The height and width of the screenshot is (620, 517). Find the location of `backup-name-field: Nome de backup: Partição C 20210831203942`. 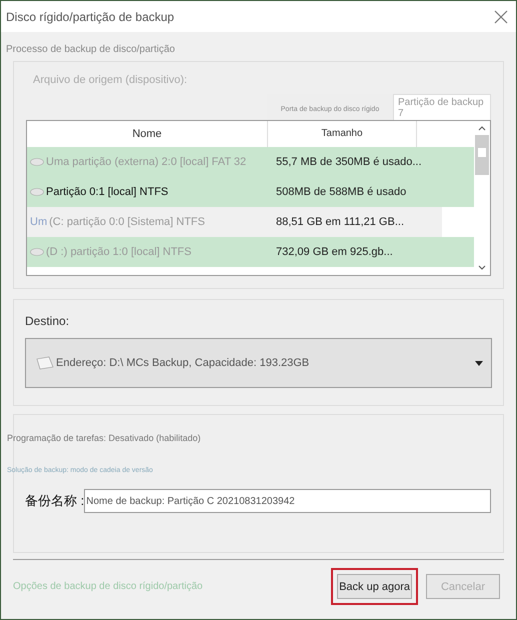

backup-name-field: Nome de backup: Partição C 20210831203942 is located at coordinates (287, 501).